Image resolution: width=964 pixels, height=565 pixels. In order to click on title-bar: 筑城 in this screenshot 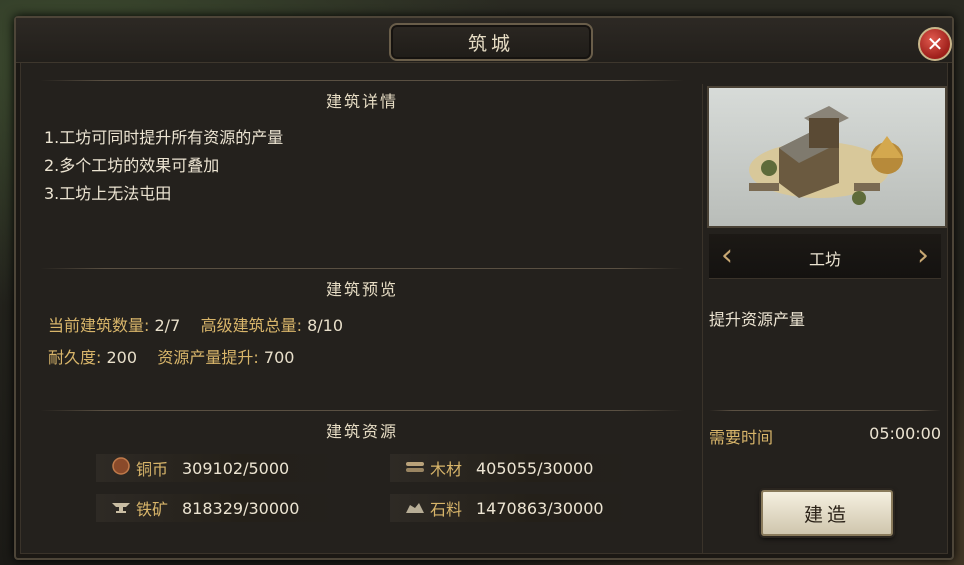, I will do `click(484, 40)`.